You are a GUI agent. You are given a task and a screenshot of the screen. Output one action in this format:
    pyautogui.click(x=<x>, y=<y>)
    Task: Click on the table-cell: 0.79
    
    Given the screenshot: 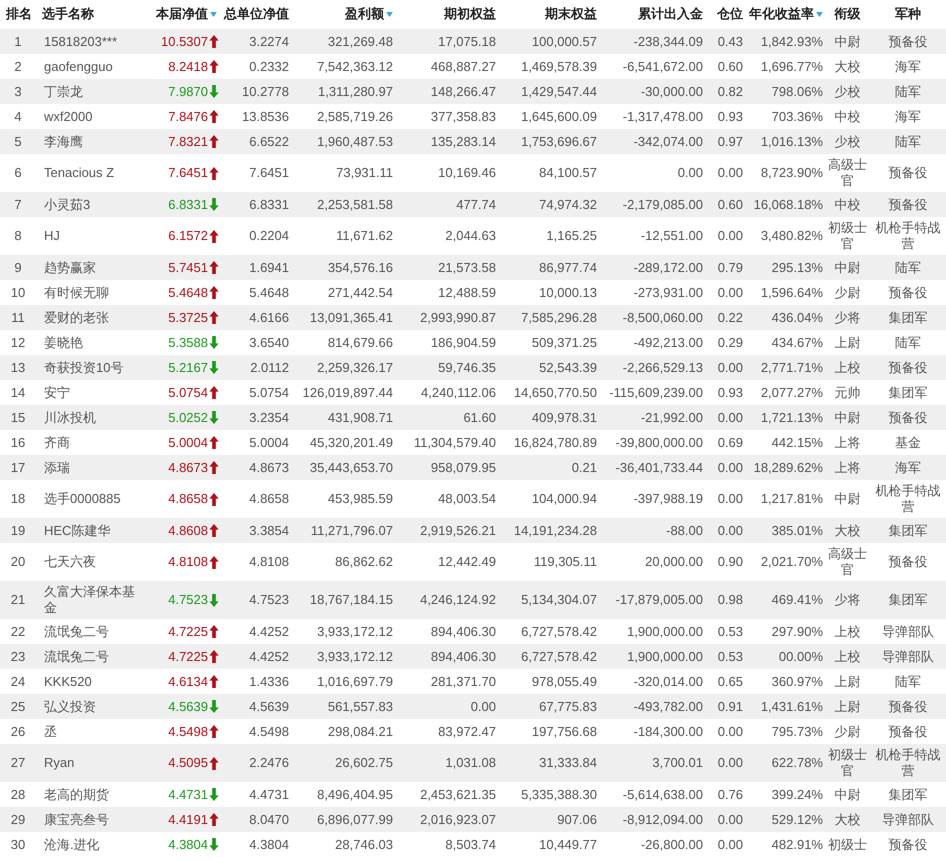 What is the action you would take?
    pyautogui.click(x=730, y=267)
    